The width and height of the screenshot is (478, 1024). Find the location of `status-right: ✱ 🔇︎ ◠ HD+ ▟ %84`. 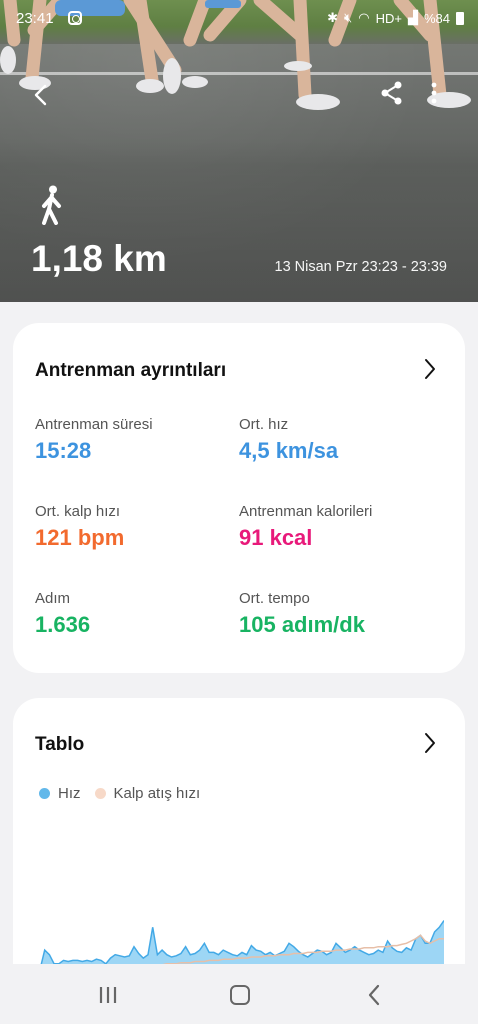

status-right: ✱ 🔇︎ ◠ HD+ ▟ %84 is located at coordinates (395, 18).